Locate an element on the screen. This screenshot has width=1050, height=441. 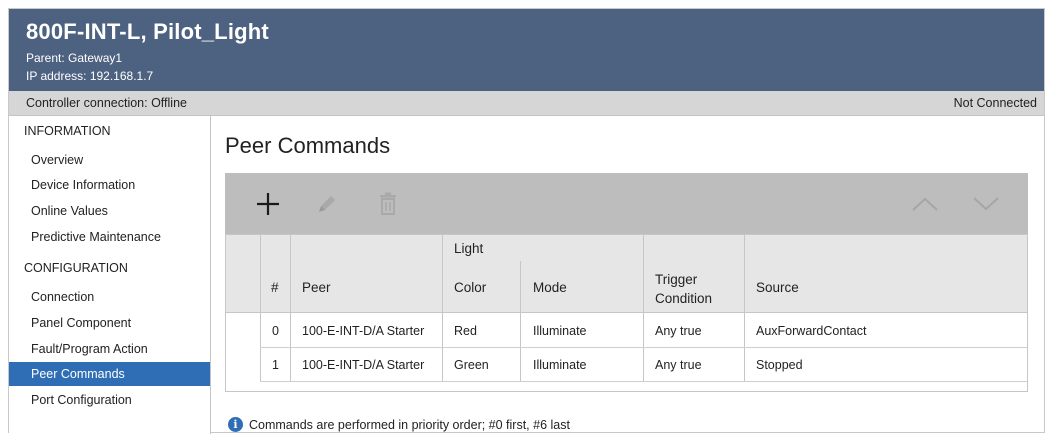
table-header is located at coordinates (626, 274).